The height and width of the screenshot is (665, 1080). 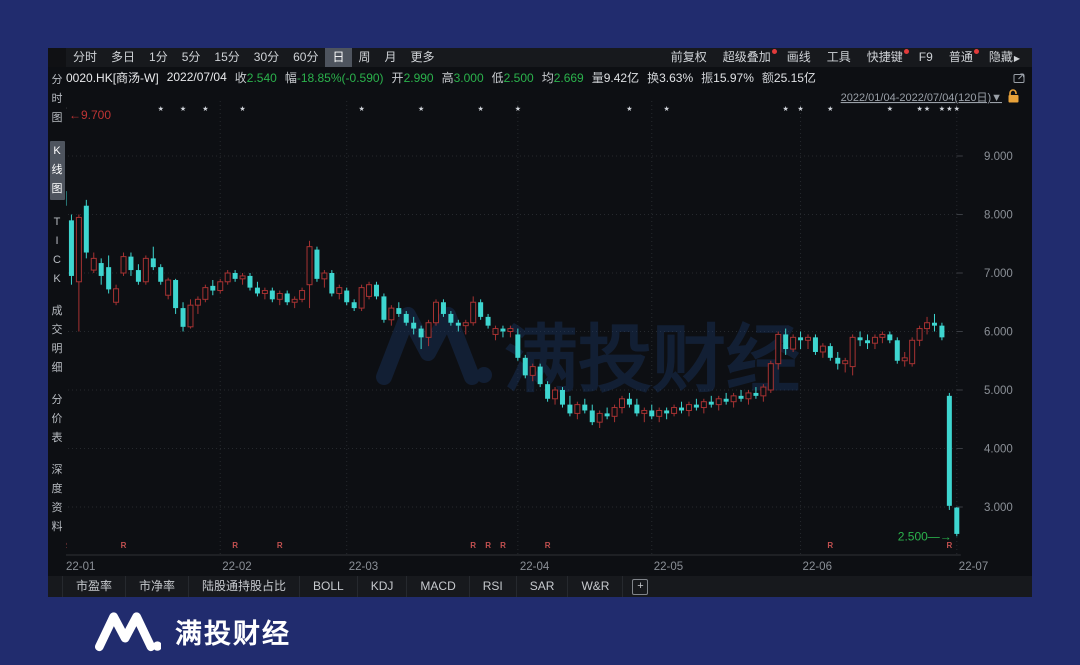 I want to click on indicator-tab-RSI: RSI, so click(x=493, y=586).